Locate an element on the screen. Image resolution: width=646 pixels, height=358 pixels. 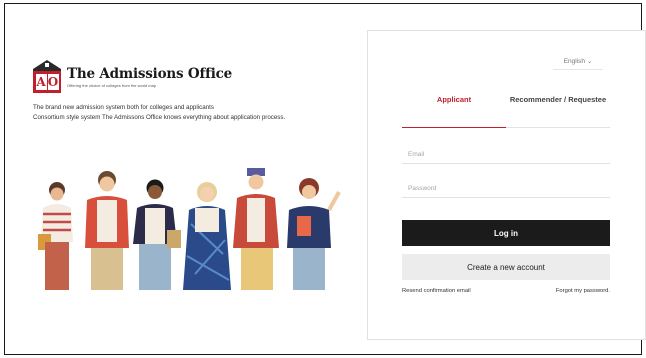
admissions-office-logo: A O is located at coordinates (47, 76).